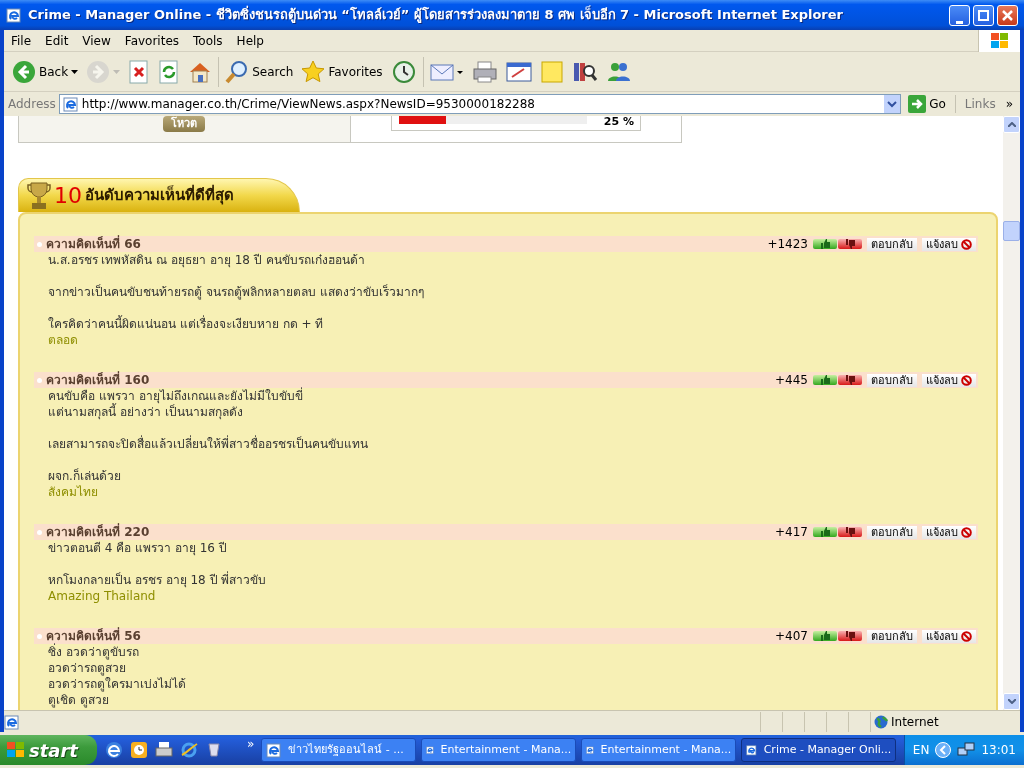  I want to click on clock-text: 13:01, so click(998, 750).